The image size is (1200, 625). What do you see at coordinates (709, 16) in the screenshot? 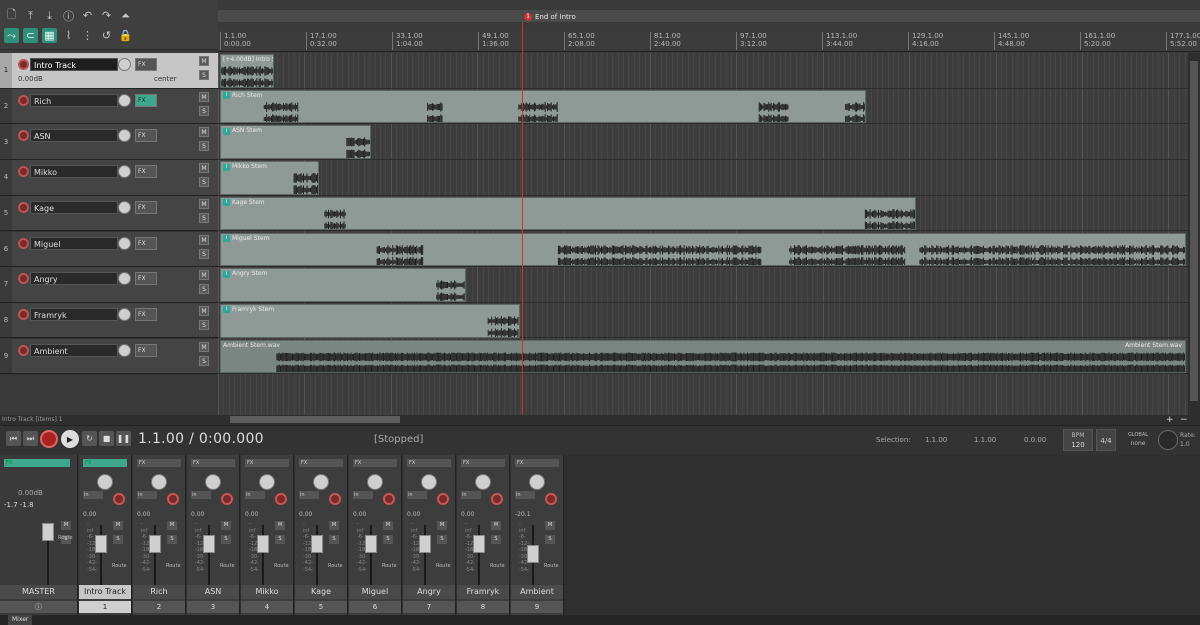
I see `region-marker-bar` at bounding box center [709, 16].